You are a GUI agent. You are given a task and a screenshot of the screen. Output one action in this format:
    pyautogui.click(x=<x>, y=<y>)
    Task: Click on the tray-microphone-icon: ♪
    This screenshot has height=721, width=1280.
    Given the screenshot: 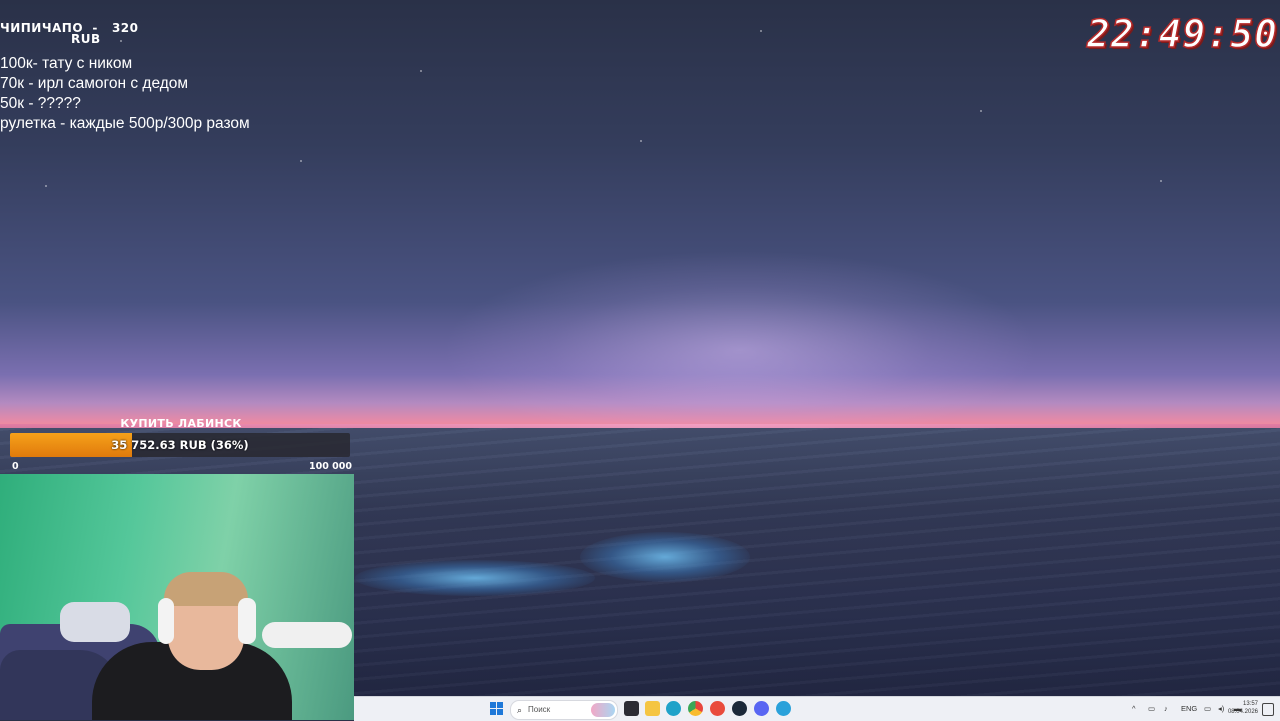 What is the action you would take?
    pyautogui.click(x=1166, y=709)
    